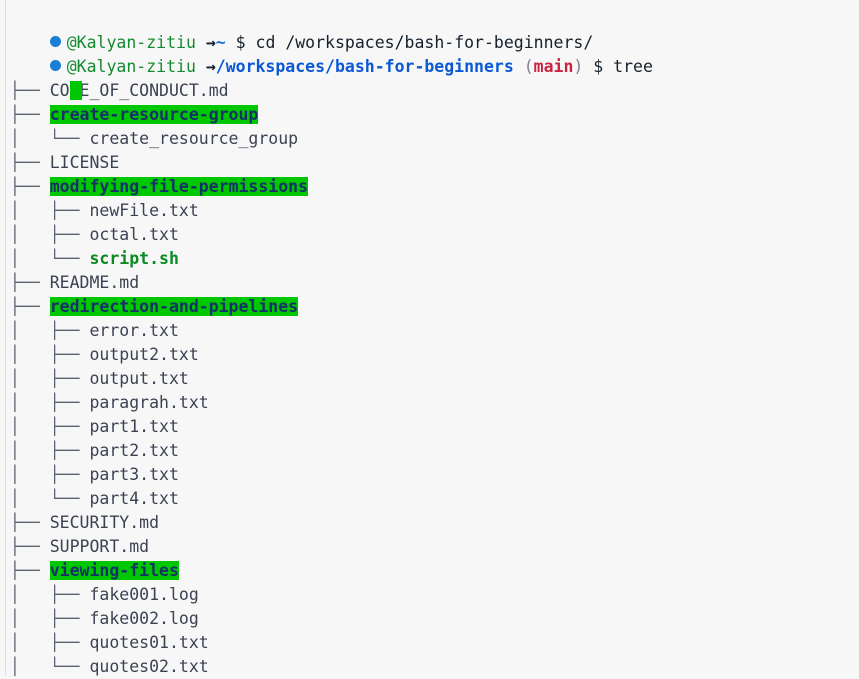  I want to click on tree-file-name: quotes01.txt, so click(149, 642).